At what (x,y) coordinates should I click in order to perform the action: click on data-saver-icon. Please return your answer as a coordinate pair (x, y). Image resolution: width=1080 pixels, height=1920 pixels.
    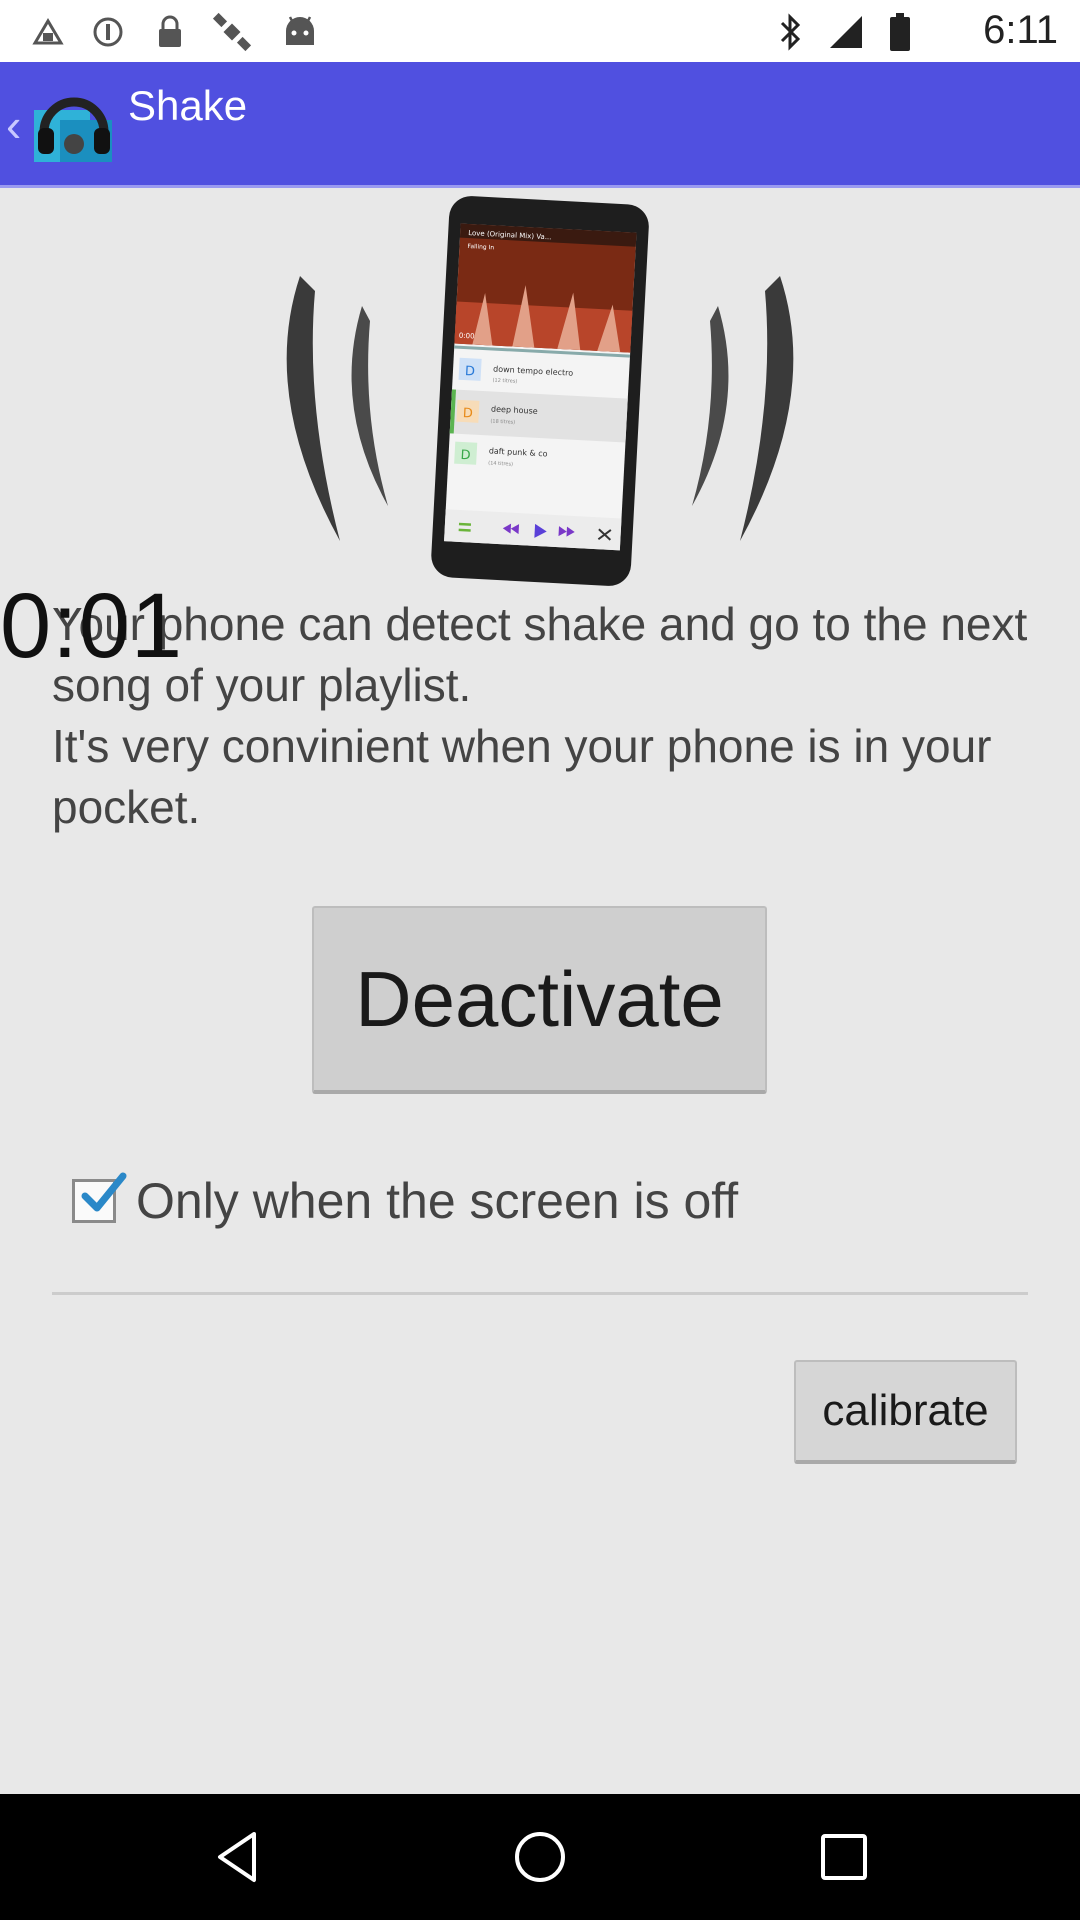
    Looking at the image, I should click on (108, 32).